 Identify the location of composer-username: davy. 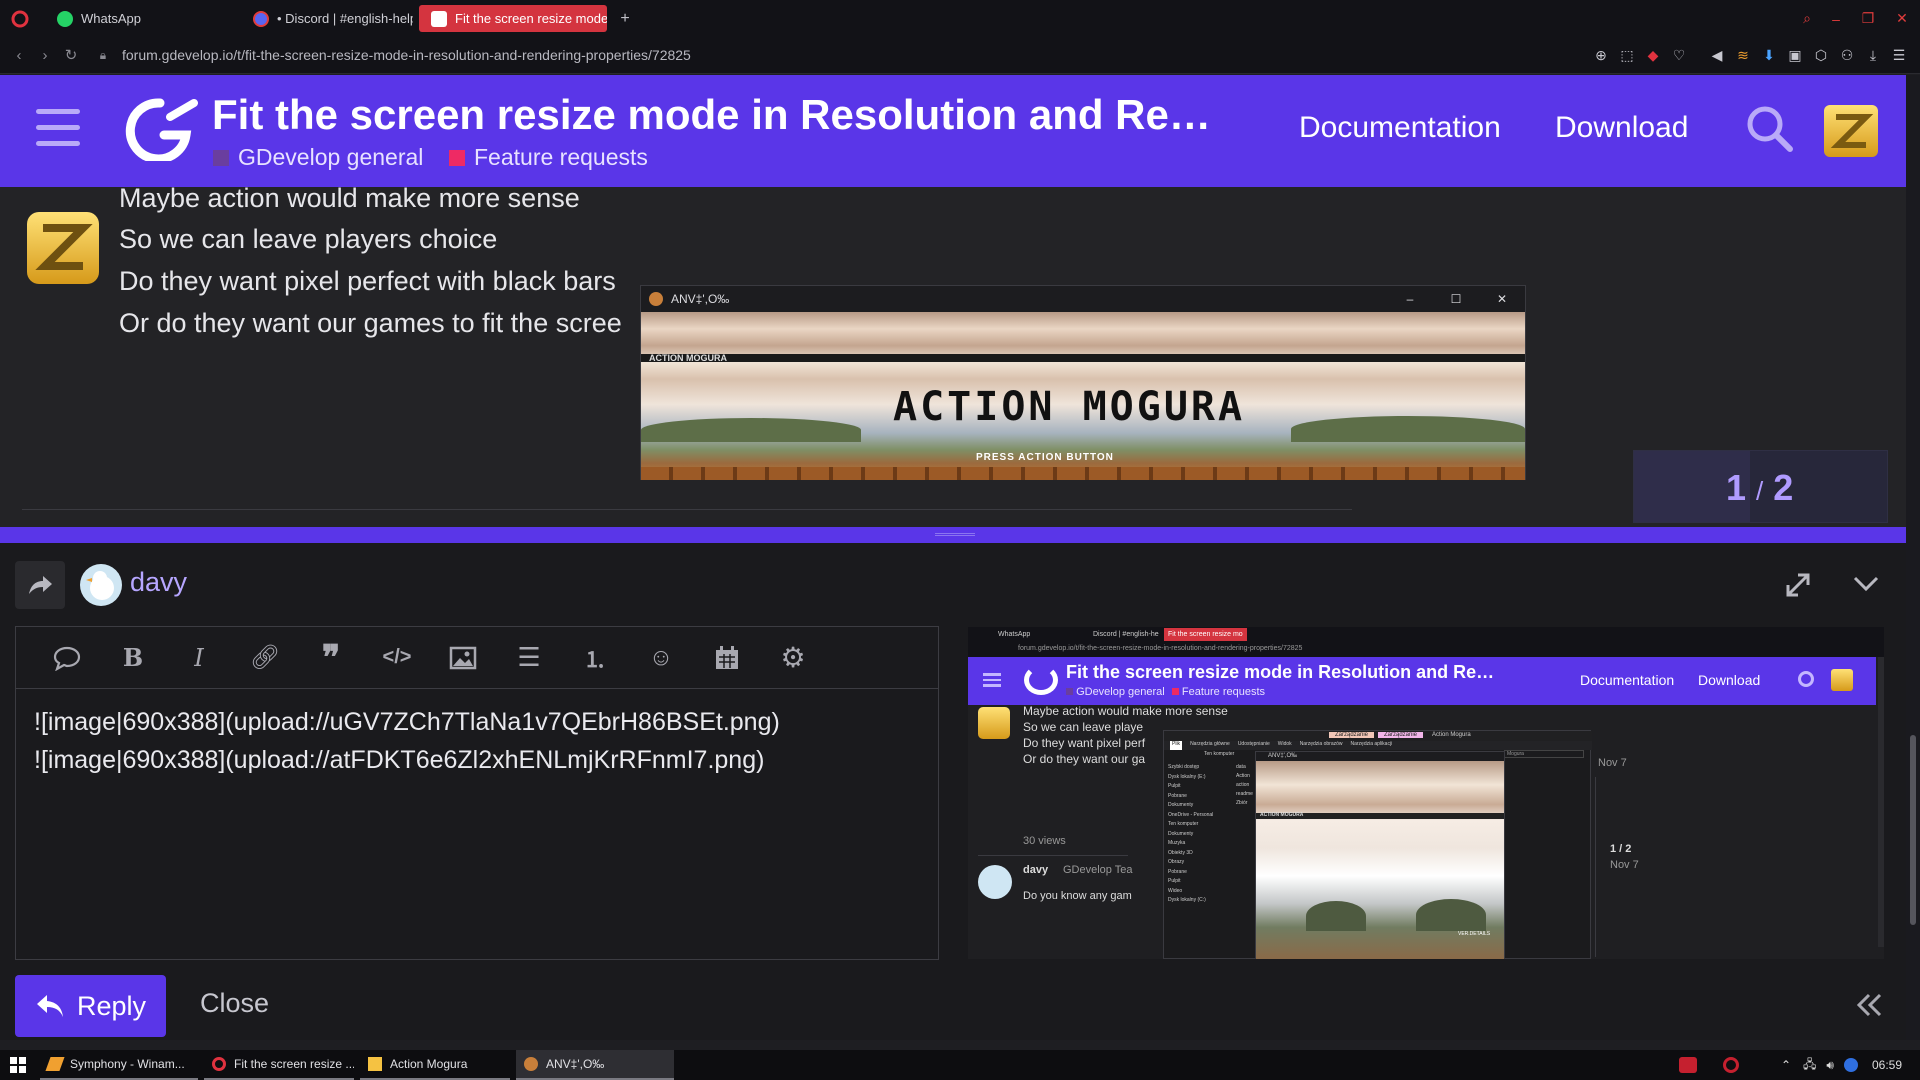
(158, 582).